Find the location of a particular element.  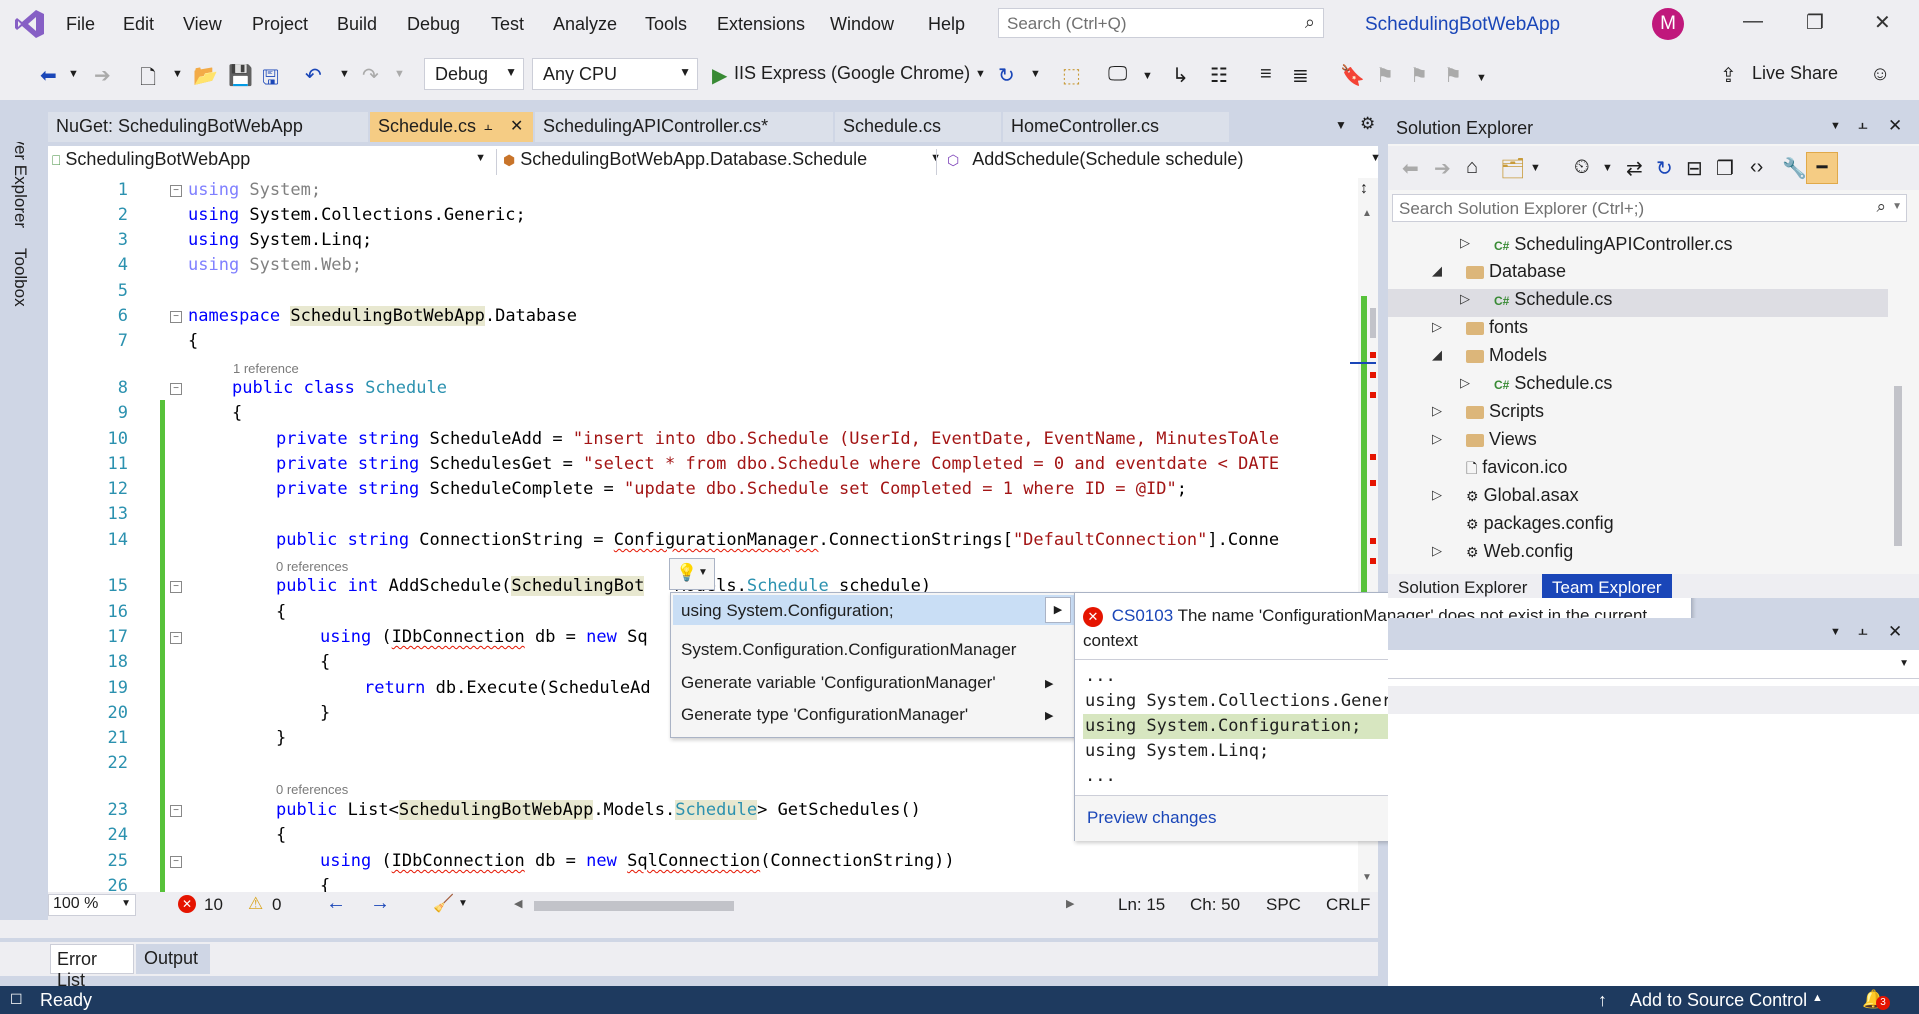

configuration-select: Debug ▼ is located at coordinates (474, 74).